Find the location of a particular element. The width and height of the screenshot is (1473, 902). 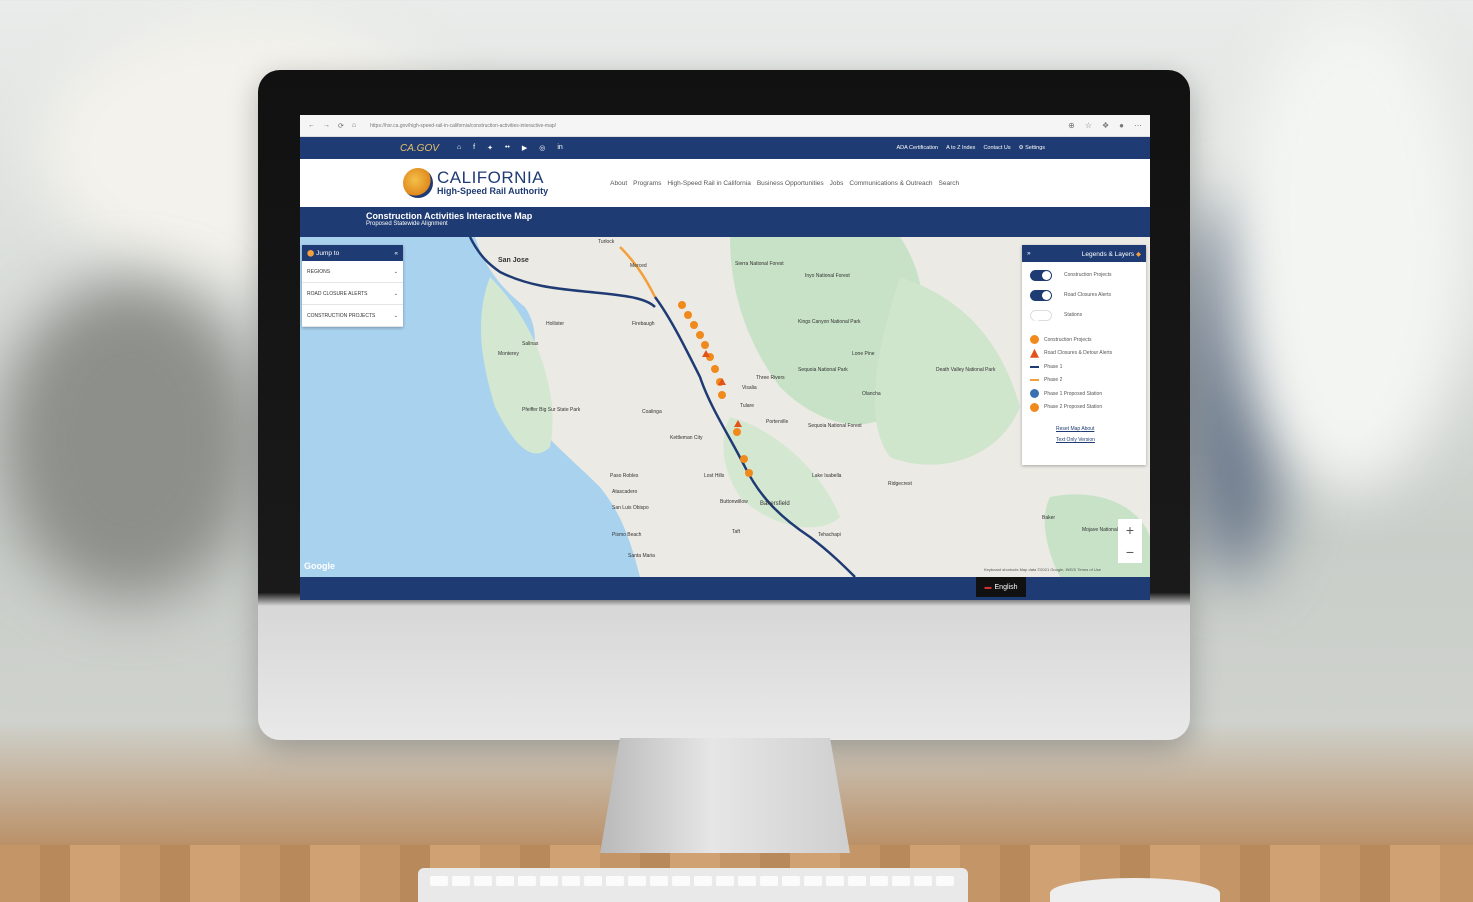

legend-label: Phase 1 is located at coordinates (1053, 366).